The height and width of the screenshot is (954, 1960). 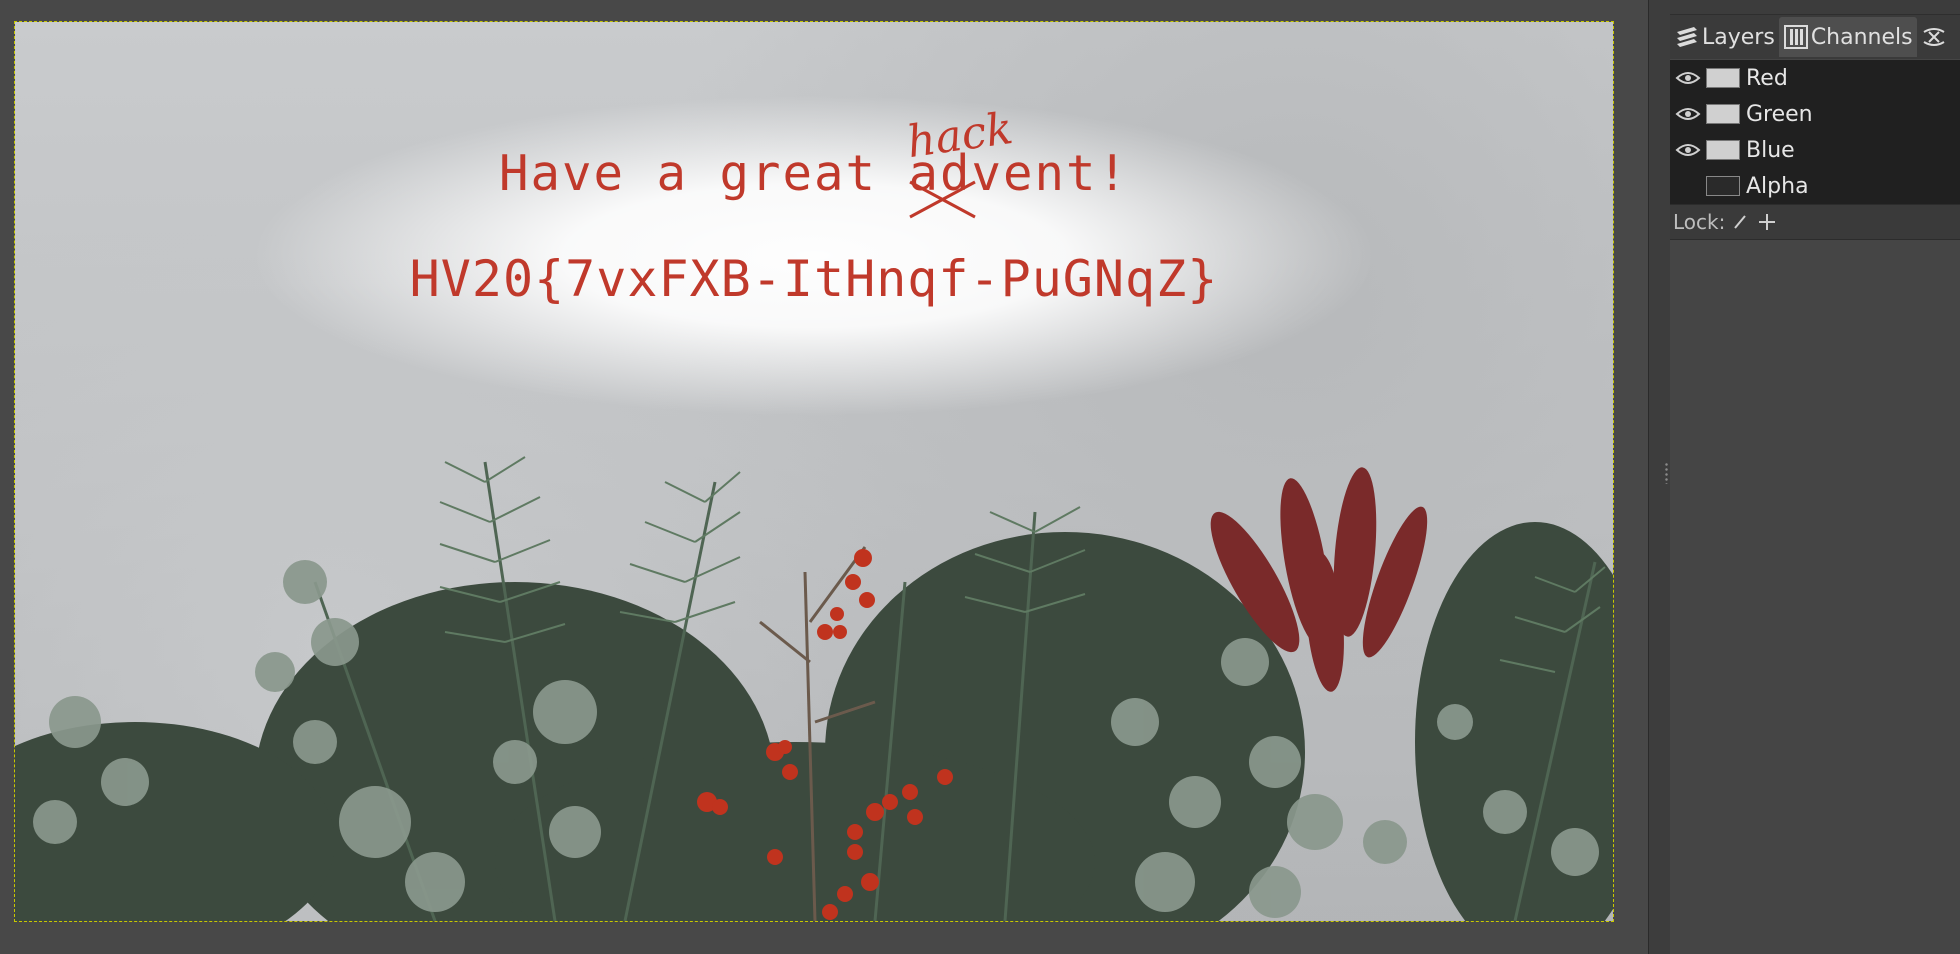 I want to click on channel-row-green: Green, so click(x=1815, y=114).